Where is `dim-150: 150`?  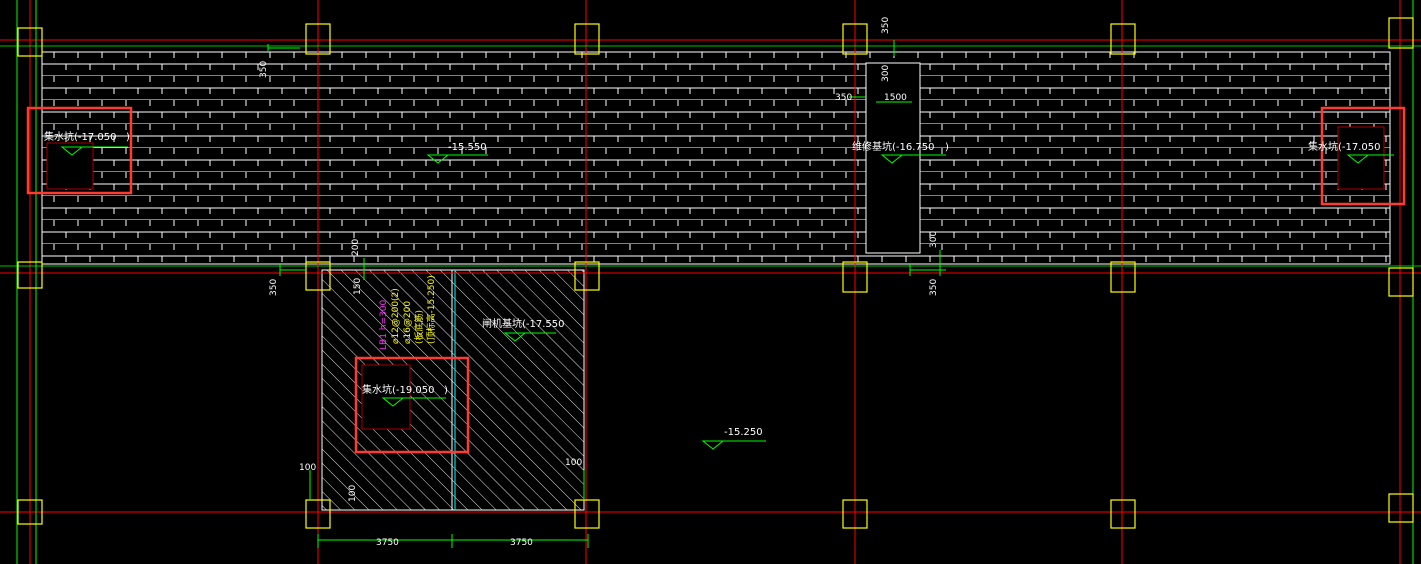 dim-150: 150 is located at coordinates (358, 286).